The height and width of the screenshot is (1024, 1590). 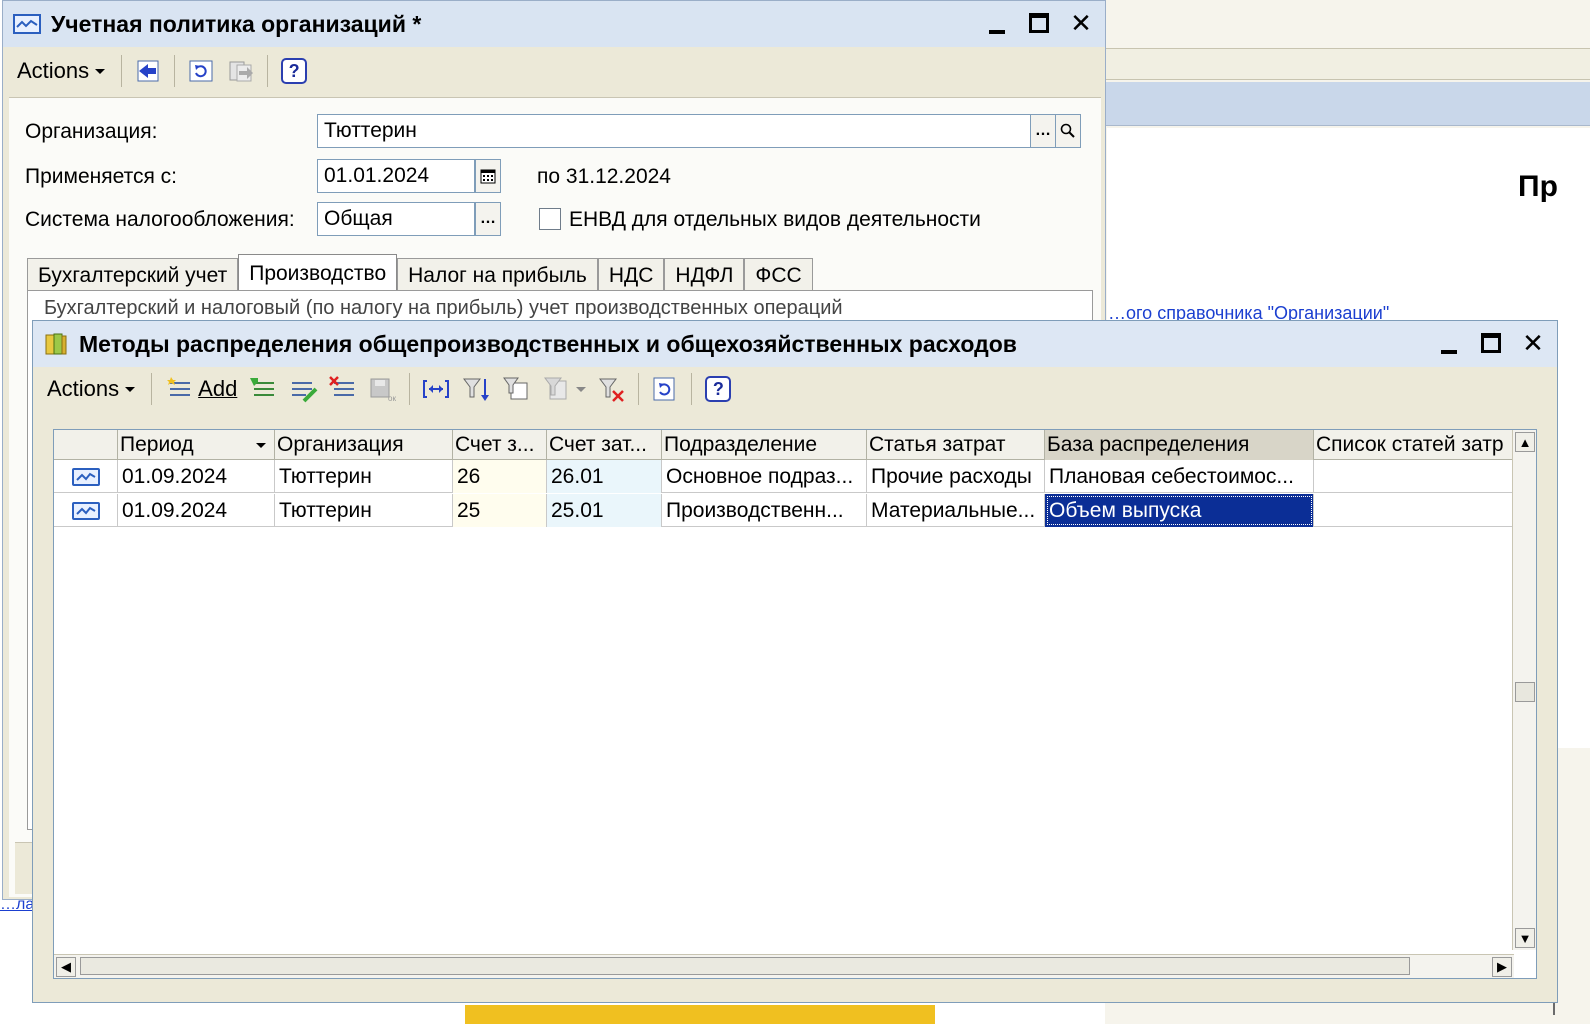 I want to click on scroll-right-icon: ▶, so click(x=1502, y=967).